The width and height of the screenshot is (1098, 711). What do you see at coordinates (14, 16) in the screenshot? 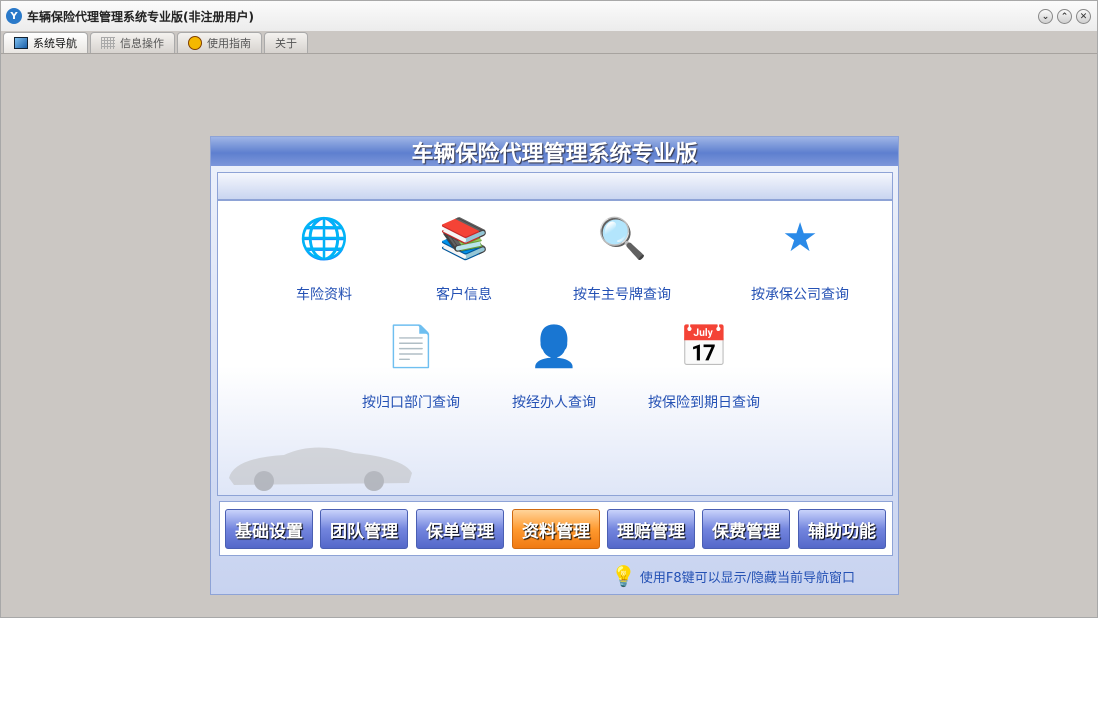
I see `app-logo-icon: Y` at bounding box center [14, 16].